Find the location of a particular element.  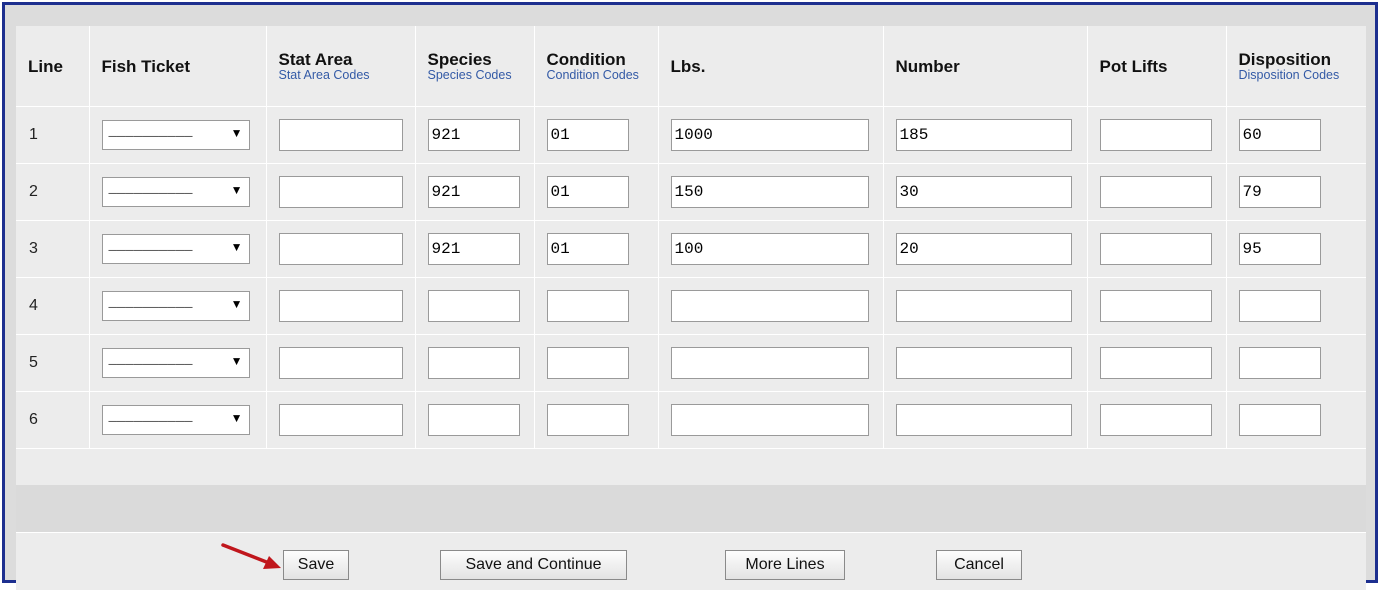

cancel-button: Cancel is located at coordinates (979, 565).